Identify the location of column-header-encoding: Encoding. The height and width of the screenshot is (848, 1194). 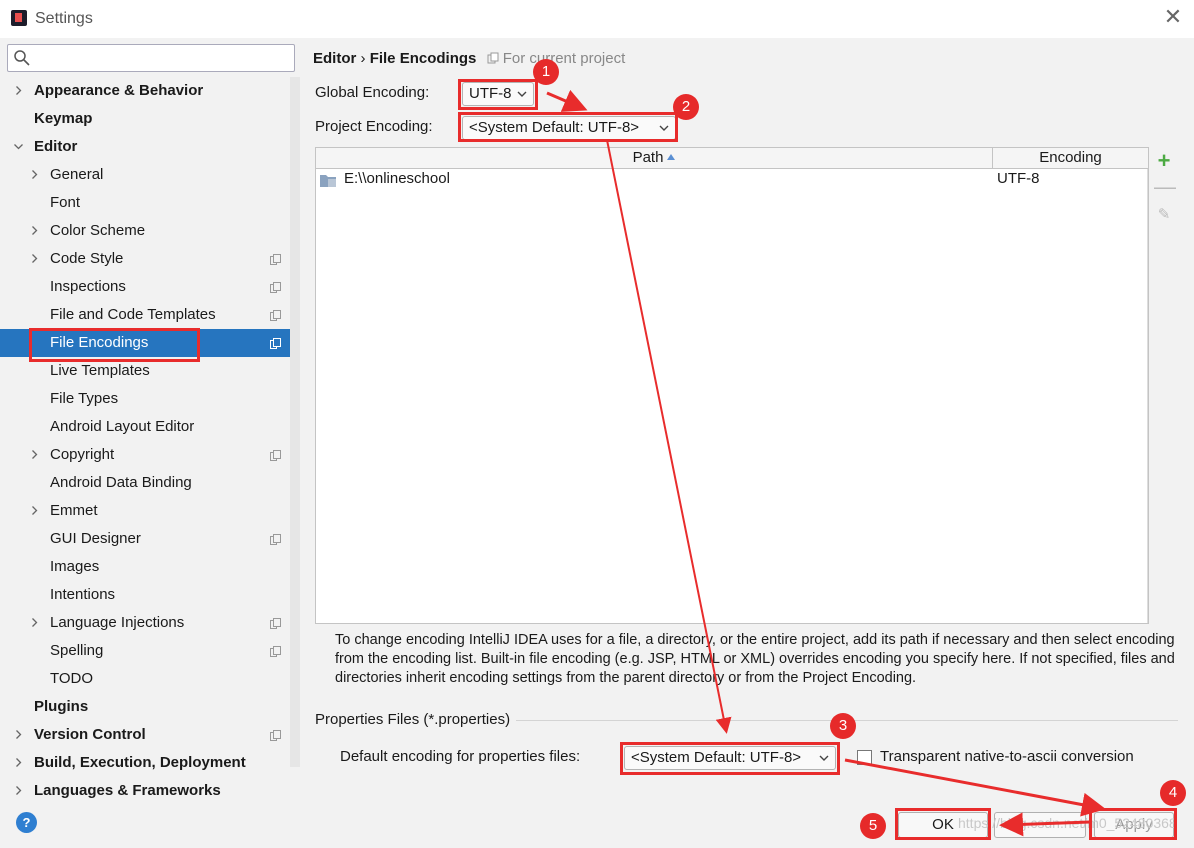
(1070, 158).